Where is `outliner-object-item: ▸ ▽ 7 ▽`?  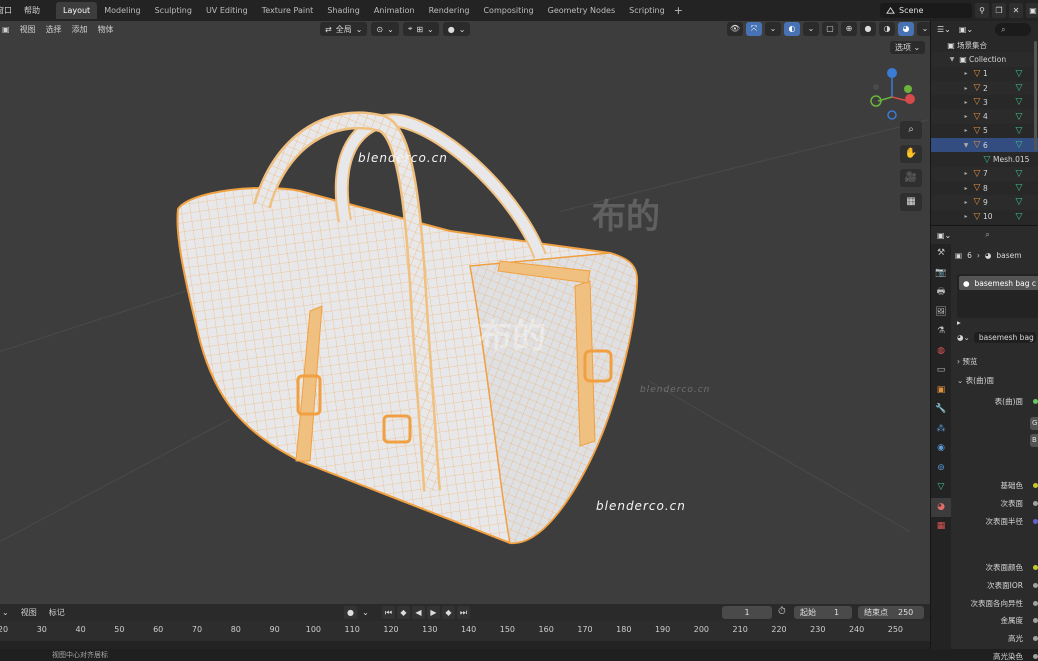
outliner-object-item: ▸ ▽ 7 ▽ is located at coordinates (984, 173).